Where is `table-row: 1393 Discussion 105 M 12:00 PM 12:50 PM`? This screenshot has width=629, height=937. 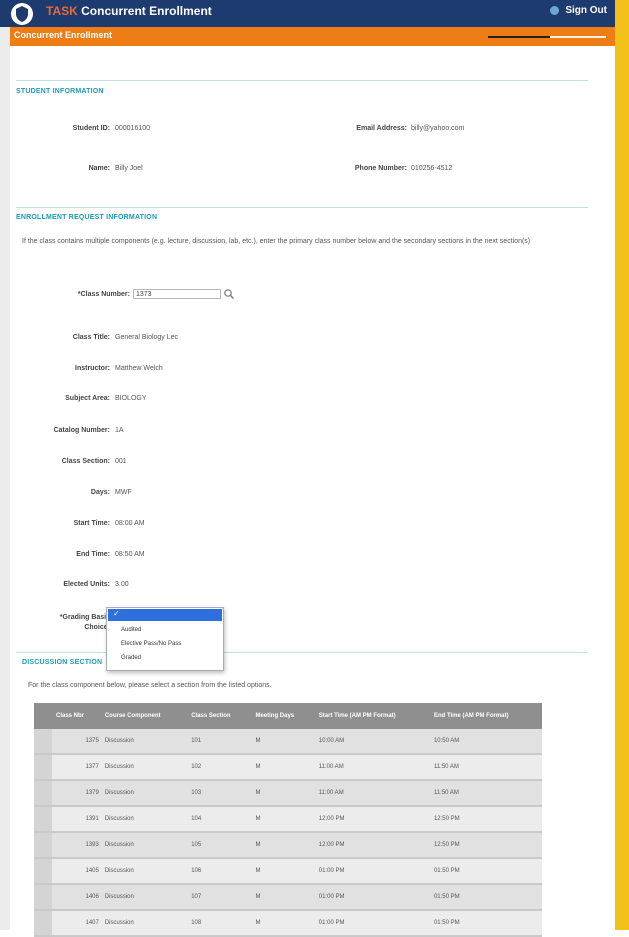
table-row: 1393 Discussion 105 M 12:00 PM 12:50 PM is located at coordinates (288, 845).